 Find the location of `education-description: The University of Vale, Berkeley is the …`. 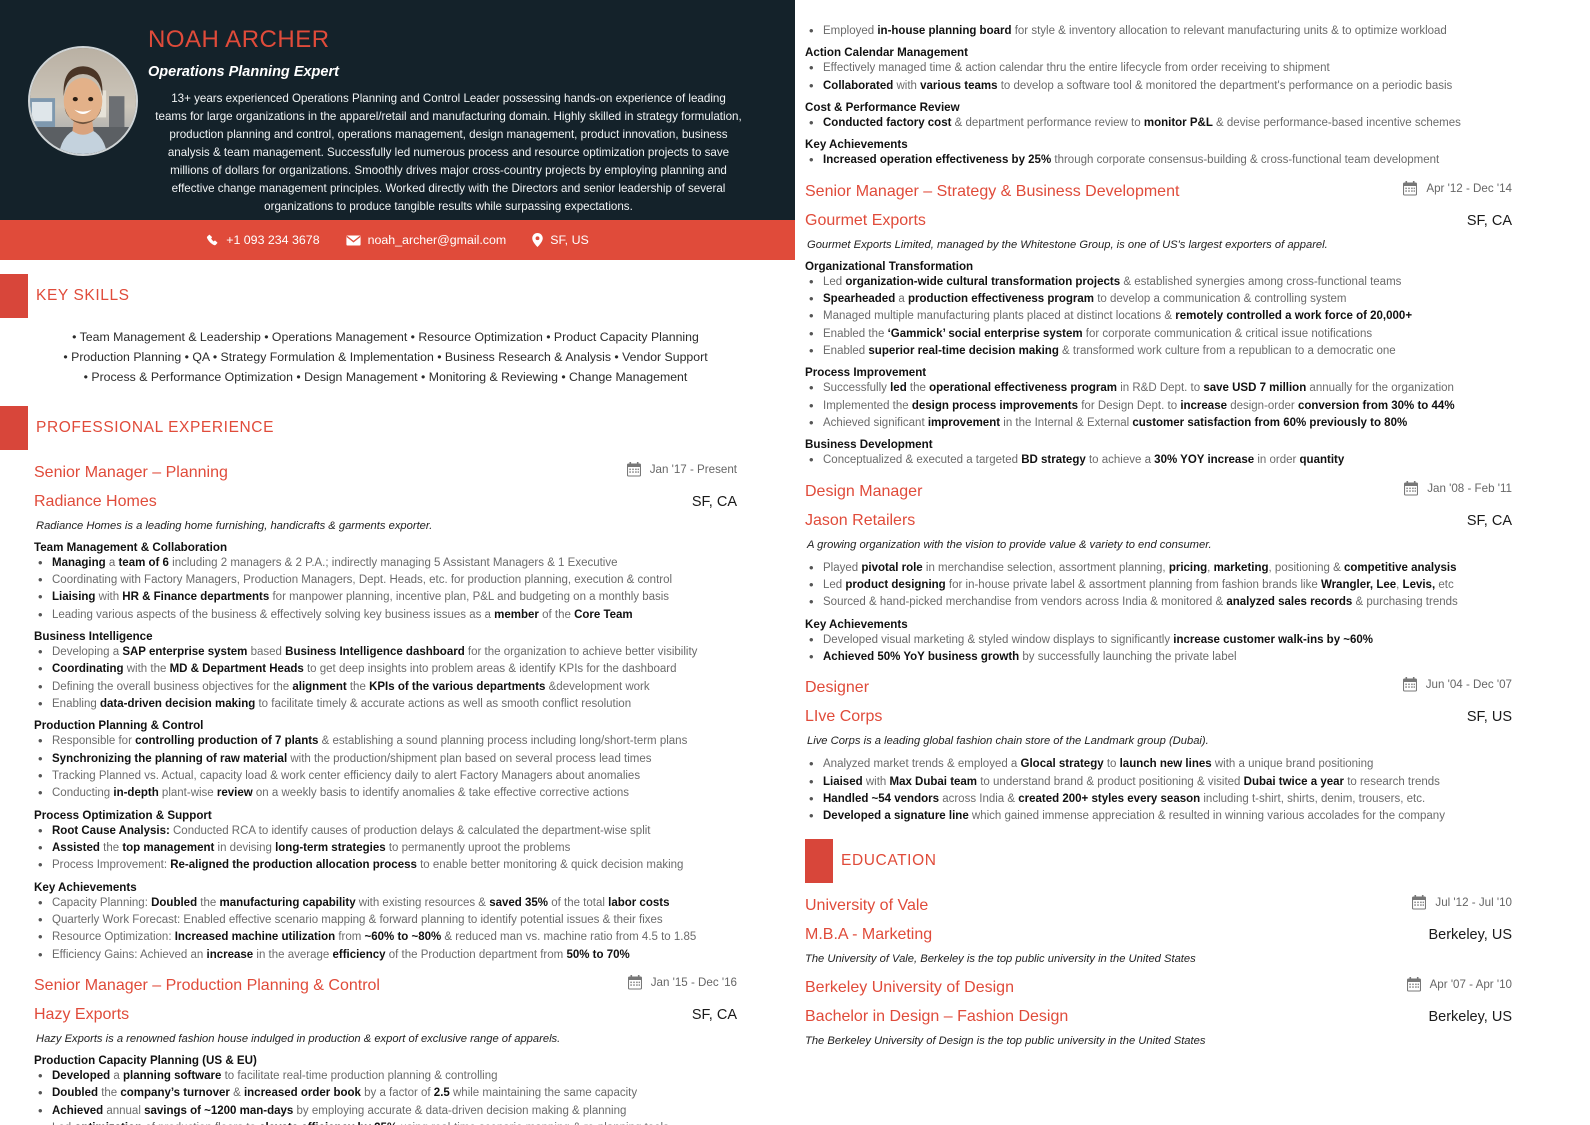

education-description: The University of Vale, Berkeley is the … is located at coordinates (1000, 958).